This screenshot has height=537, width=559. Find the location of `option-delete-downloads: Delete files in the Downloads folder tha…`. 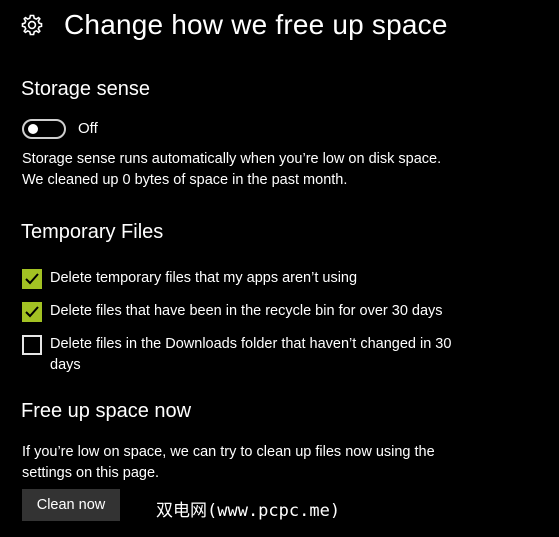

option-delete-downloads: Delete files in the Downloads folder tha… is located at coordinates (251, 355).